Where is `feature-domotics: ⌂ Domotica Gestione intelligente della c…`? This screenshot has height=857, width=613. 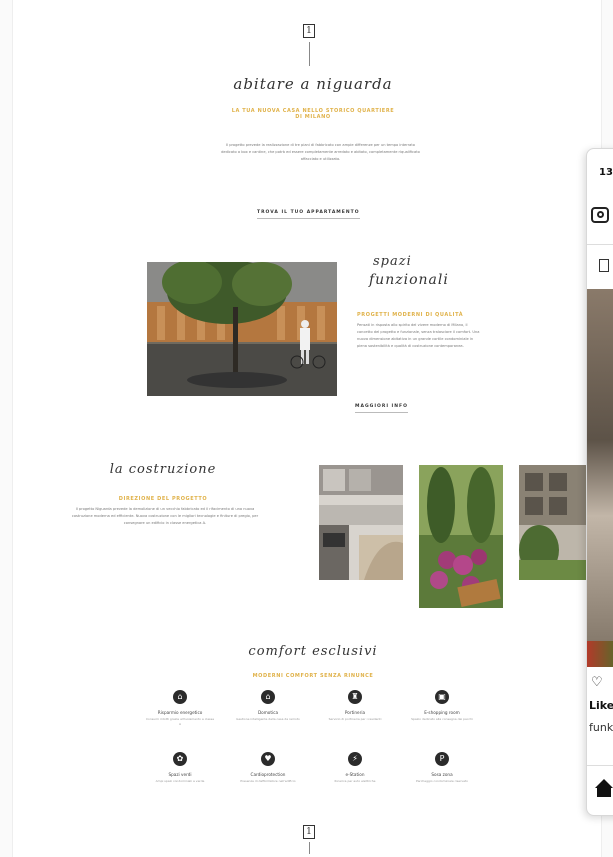
feature-domotics: ⌂ Domotica Gestione intelligente della c… is located at coordinates (268, 705).